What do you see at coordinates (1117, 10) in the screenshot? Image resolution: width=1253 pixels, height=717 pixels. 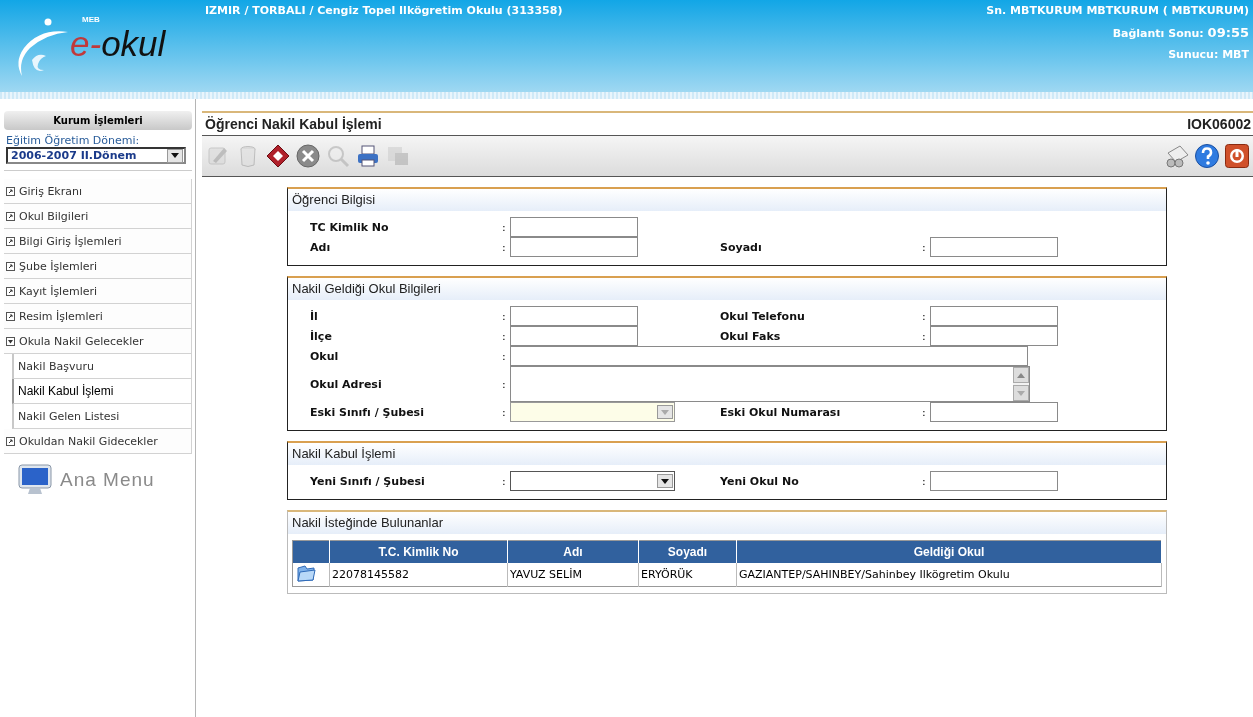 I see `user-name: Sn. MBTKURUM MBTKURUM ( MBTKURUM)` at bounding box center [1117, 10].